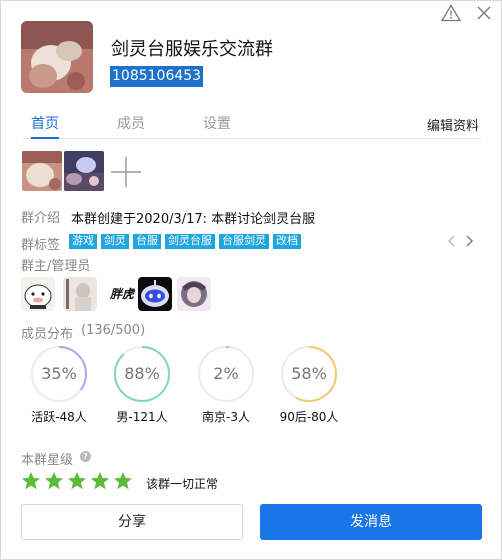 This screenshot has width=502, height=560. Describe the element at coordinates (47, 460) in the screenshot. I see `rating-label: 本群星级` at that location.